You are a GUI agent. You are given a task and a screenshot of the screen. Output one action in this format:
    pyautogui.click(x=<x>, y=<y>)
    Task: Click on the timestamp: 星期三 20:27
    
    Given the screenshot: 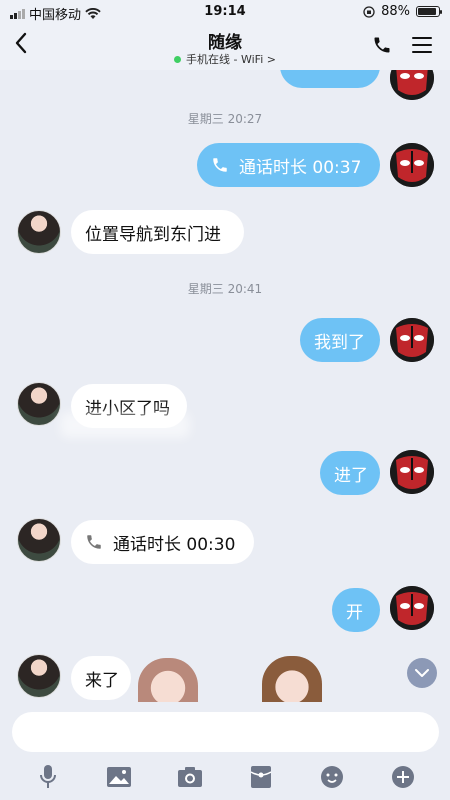 What is the action you would take?
    pyautogui.click(x=225, y=119)
    